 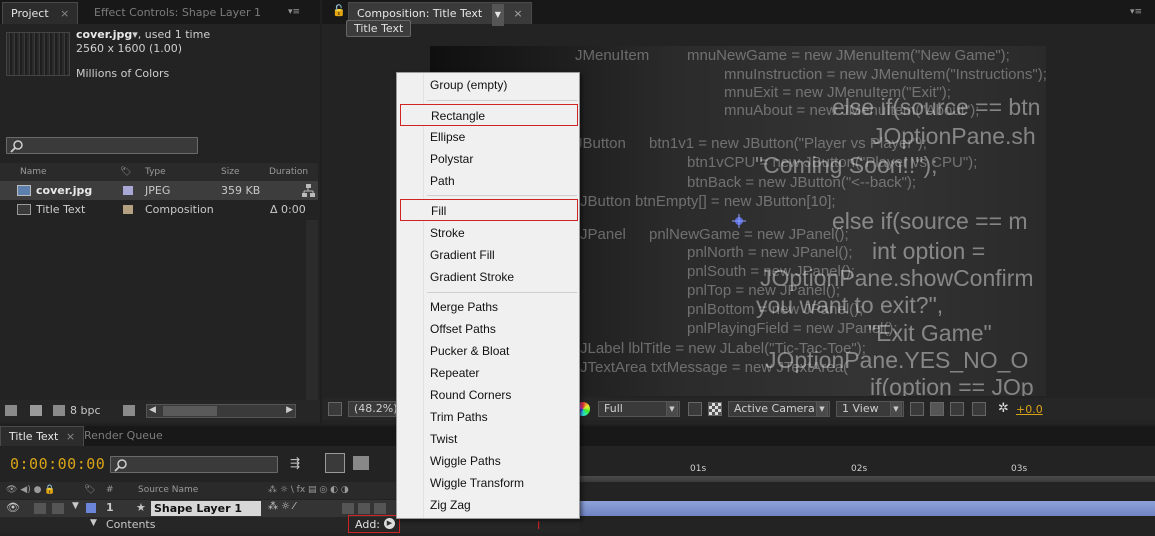 I want to click on interpret-footage-icon, so click(x=11, y=410).